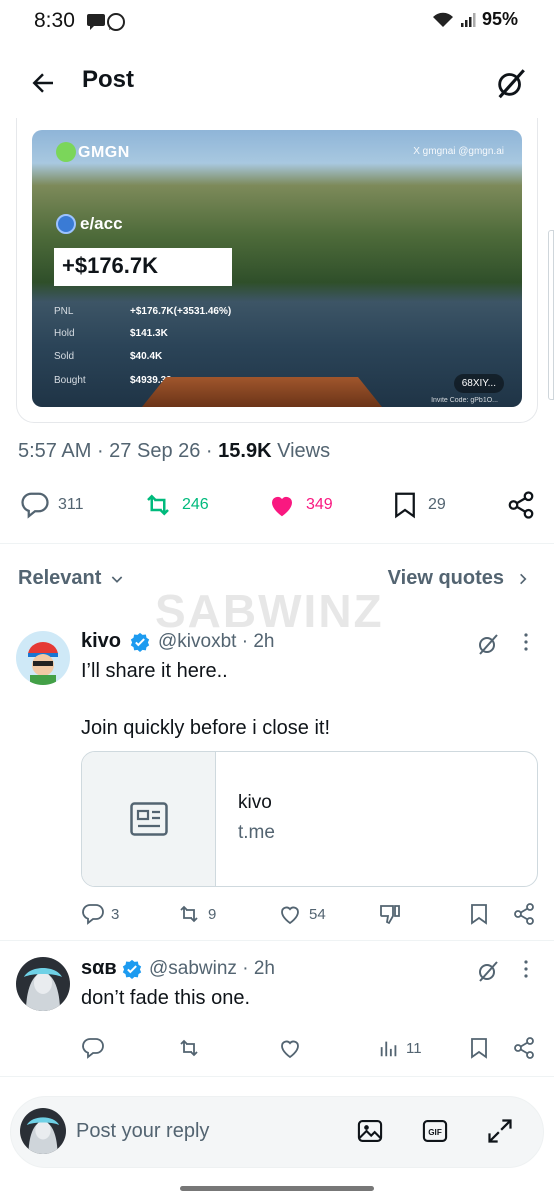 This screenshot has height=1200, width=554. What do you see at coordinates (100, 914) in the screenshot?
I see `reply-button: 3` at bounding box center [100, 914].